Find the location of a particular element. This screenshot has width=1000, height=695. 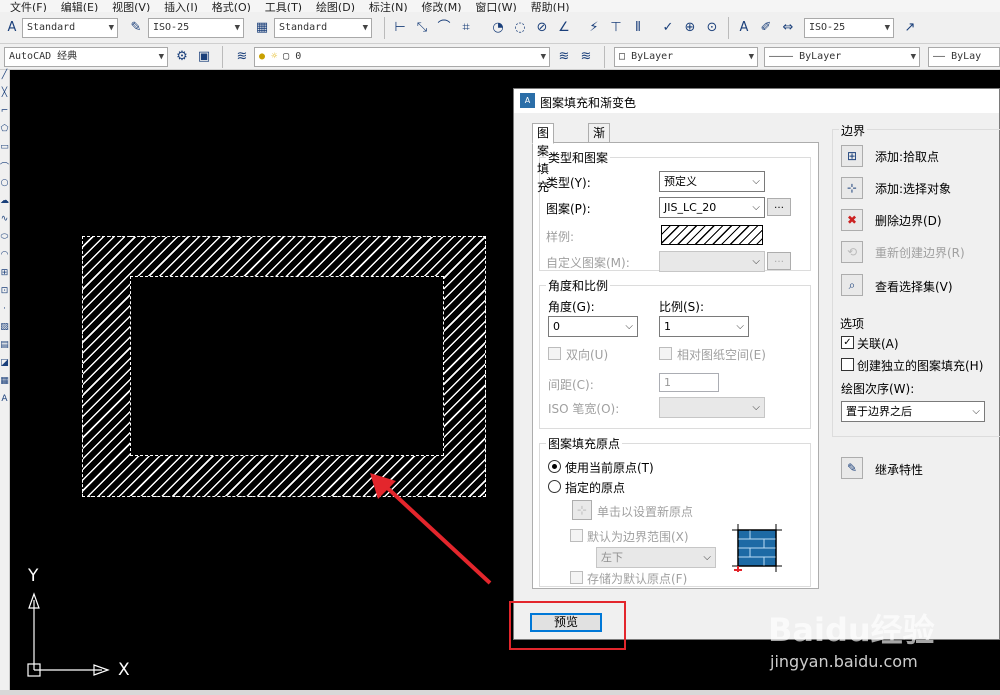

menu-format: 格式(O) is located at coordinates (231, 7).